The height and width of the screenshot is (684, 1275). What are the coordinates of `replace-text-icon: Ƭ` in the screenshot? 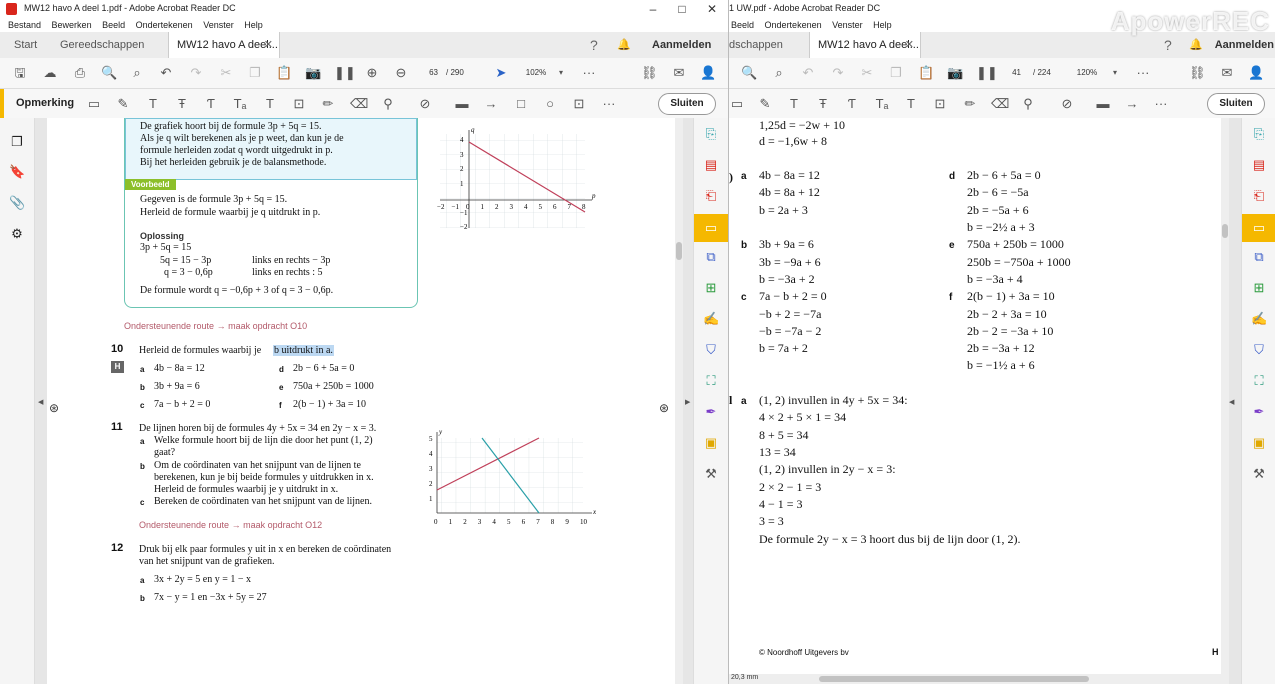 It's located at (852, 104).